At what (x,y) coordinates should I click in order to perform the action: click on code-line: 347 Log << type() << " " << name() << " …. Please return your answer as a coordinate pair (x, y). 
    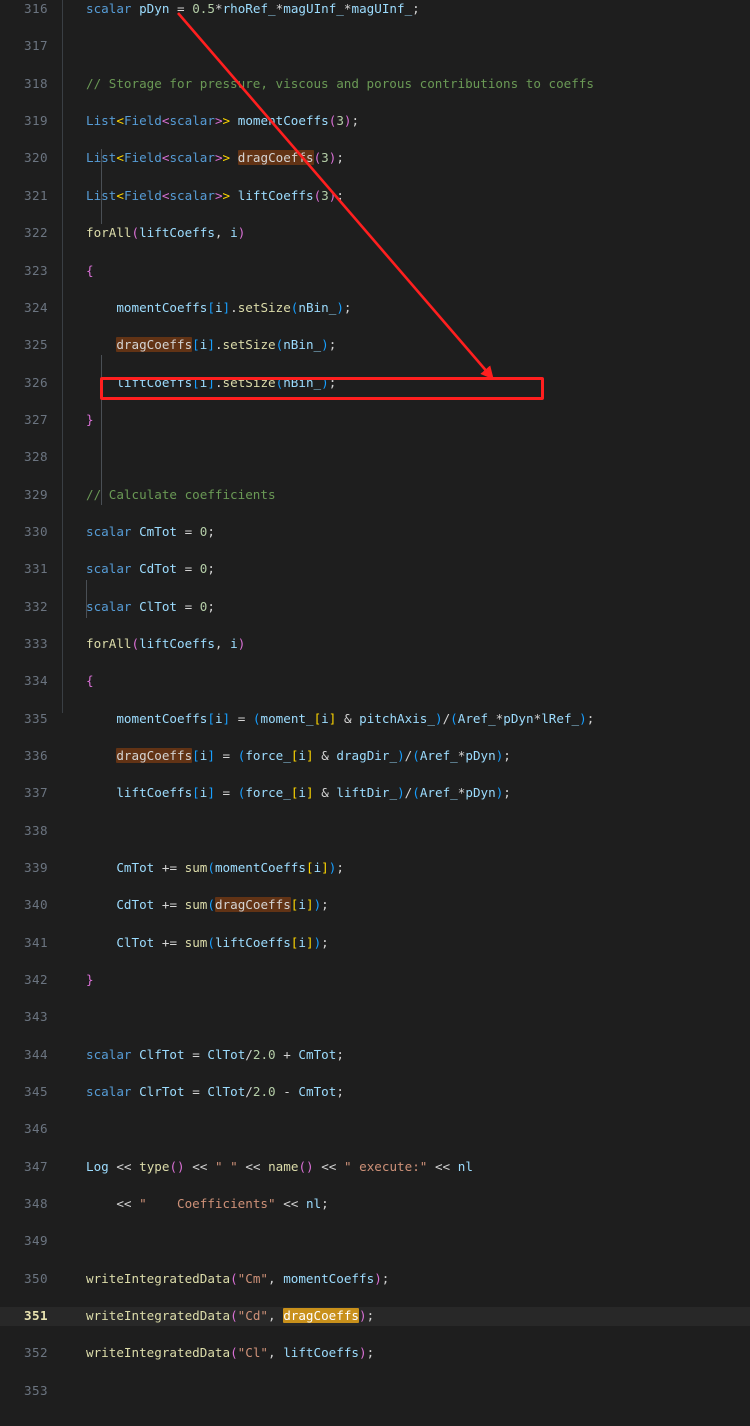
    Looking at the image, I should click on (375, 1167).